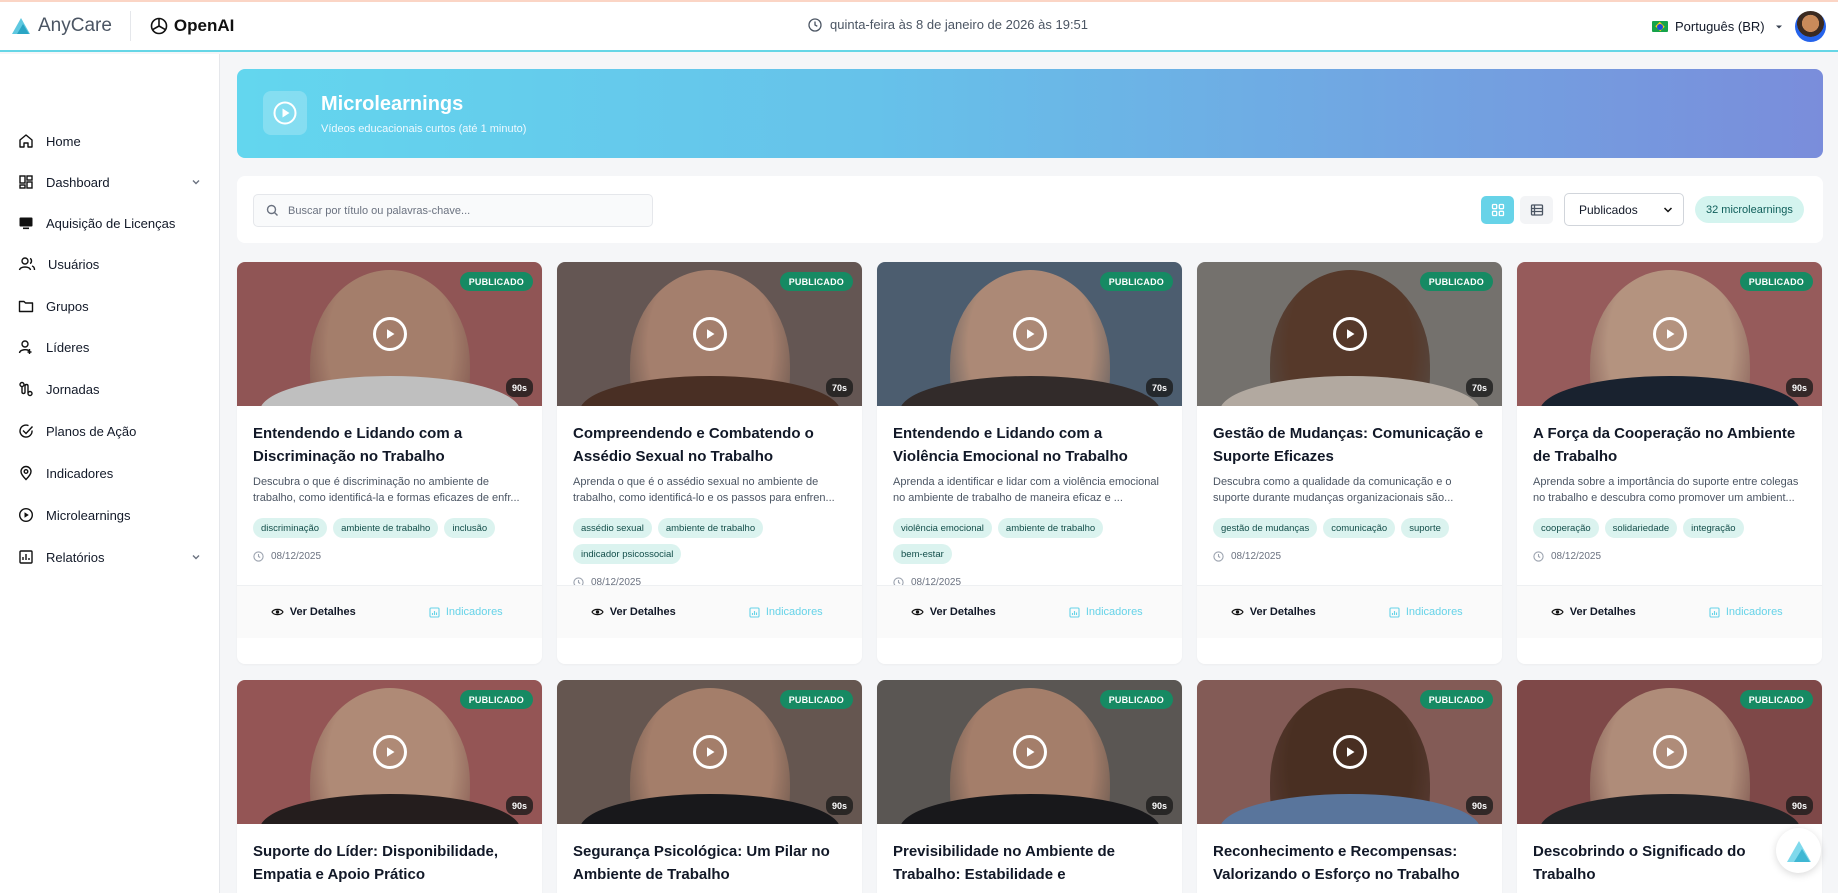 The image size is (1838, 893). I want to click on search-input, so click(458, 210).